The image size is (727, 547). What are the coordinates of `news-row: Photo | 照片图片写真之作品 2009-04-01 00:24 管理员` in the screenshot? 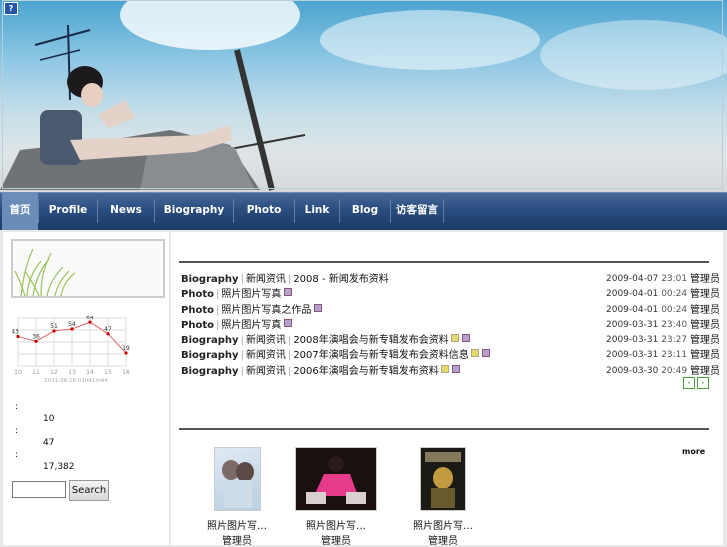 It's located at (450, 310).